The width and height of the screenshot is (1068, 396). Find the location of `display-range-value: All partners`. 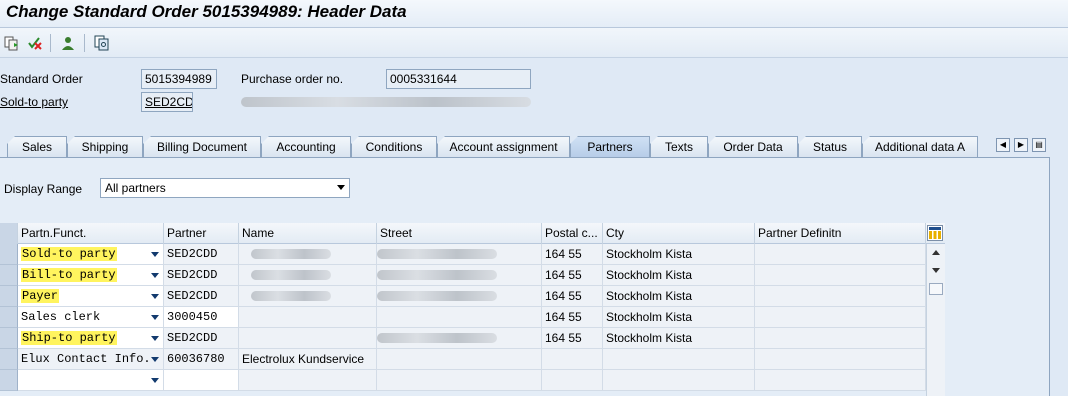

display-range-value: All partners is located at coordinates (135, 188).